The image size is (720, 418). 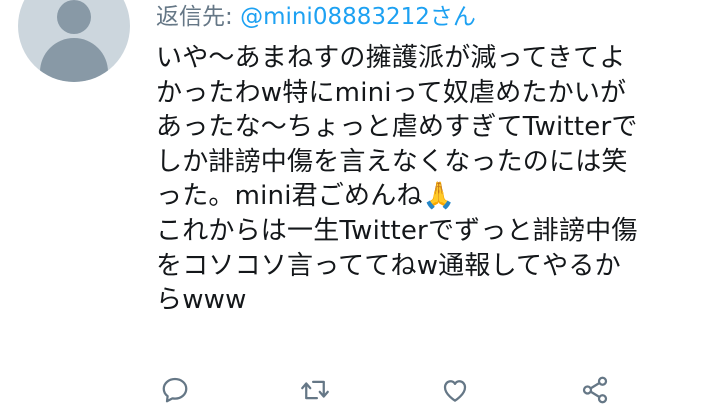 I want to click on retweet-button, so click(x=315, y=390).